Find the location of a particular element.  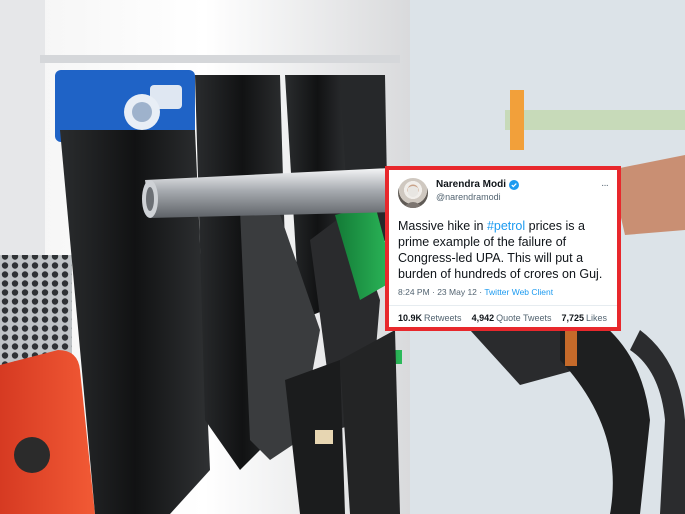

author-name-row: Narendra Modi is located at coordinates (478, 184).